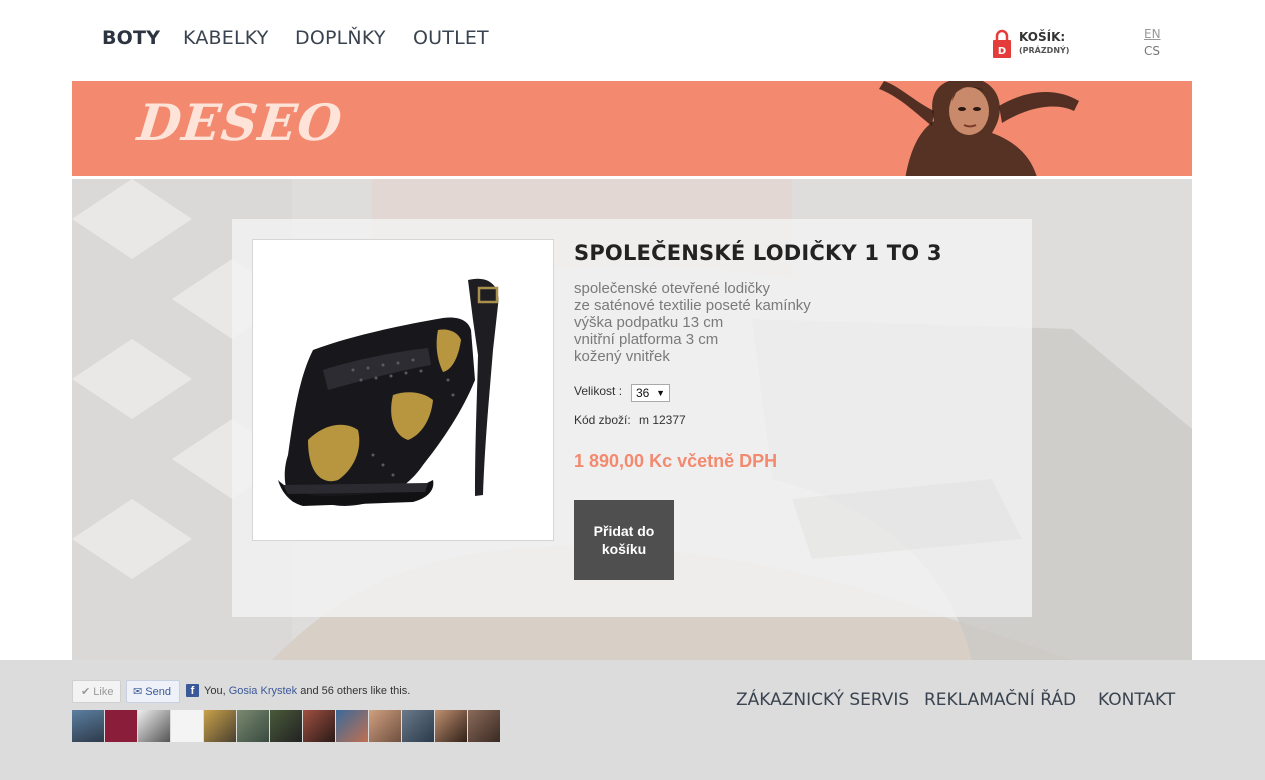 The height and width of the screenshot is (780, 1265). I want to click on language-cs-link: CS, so click(1152, 51).